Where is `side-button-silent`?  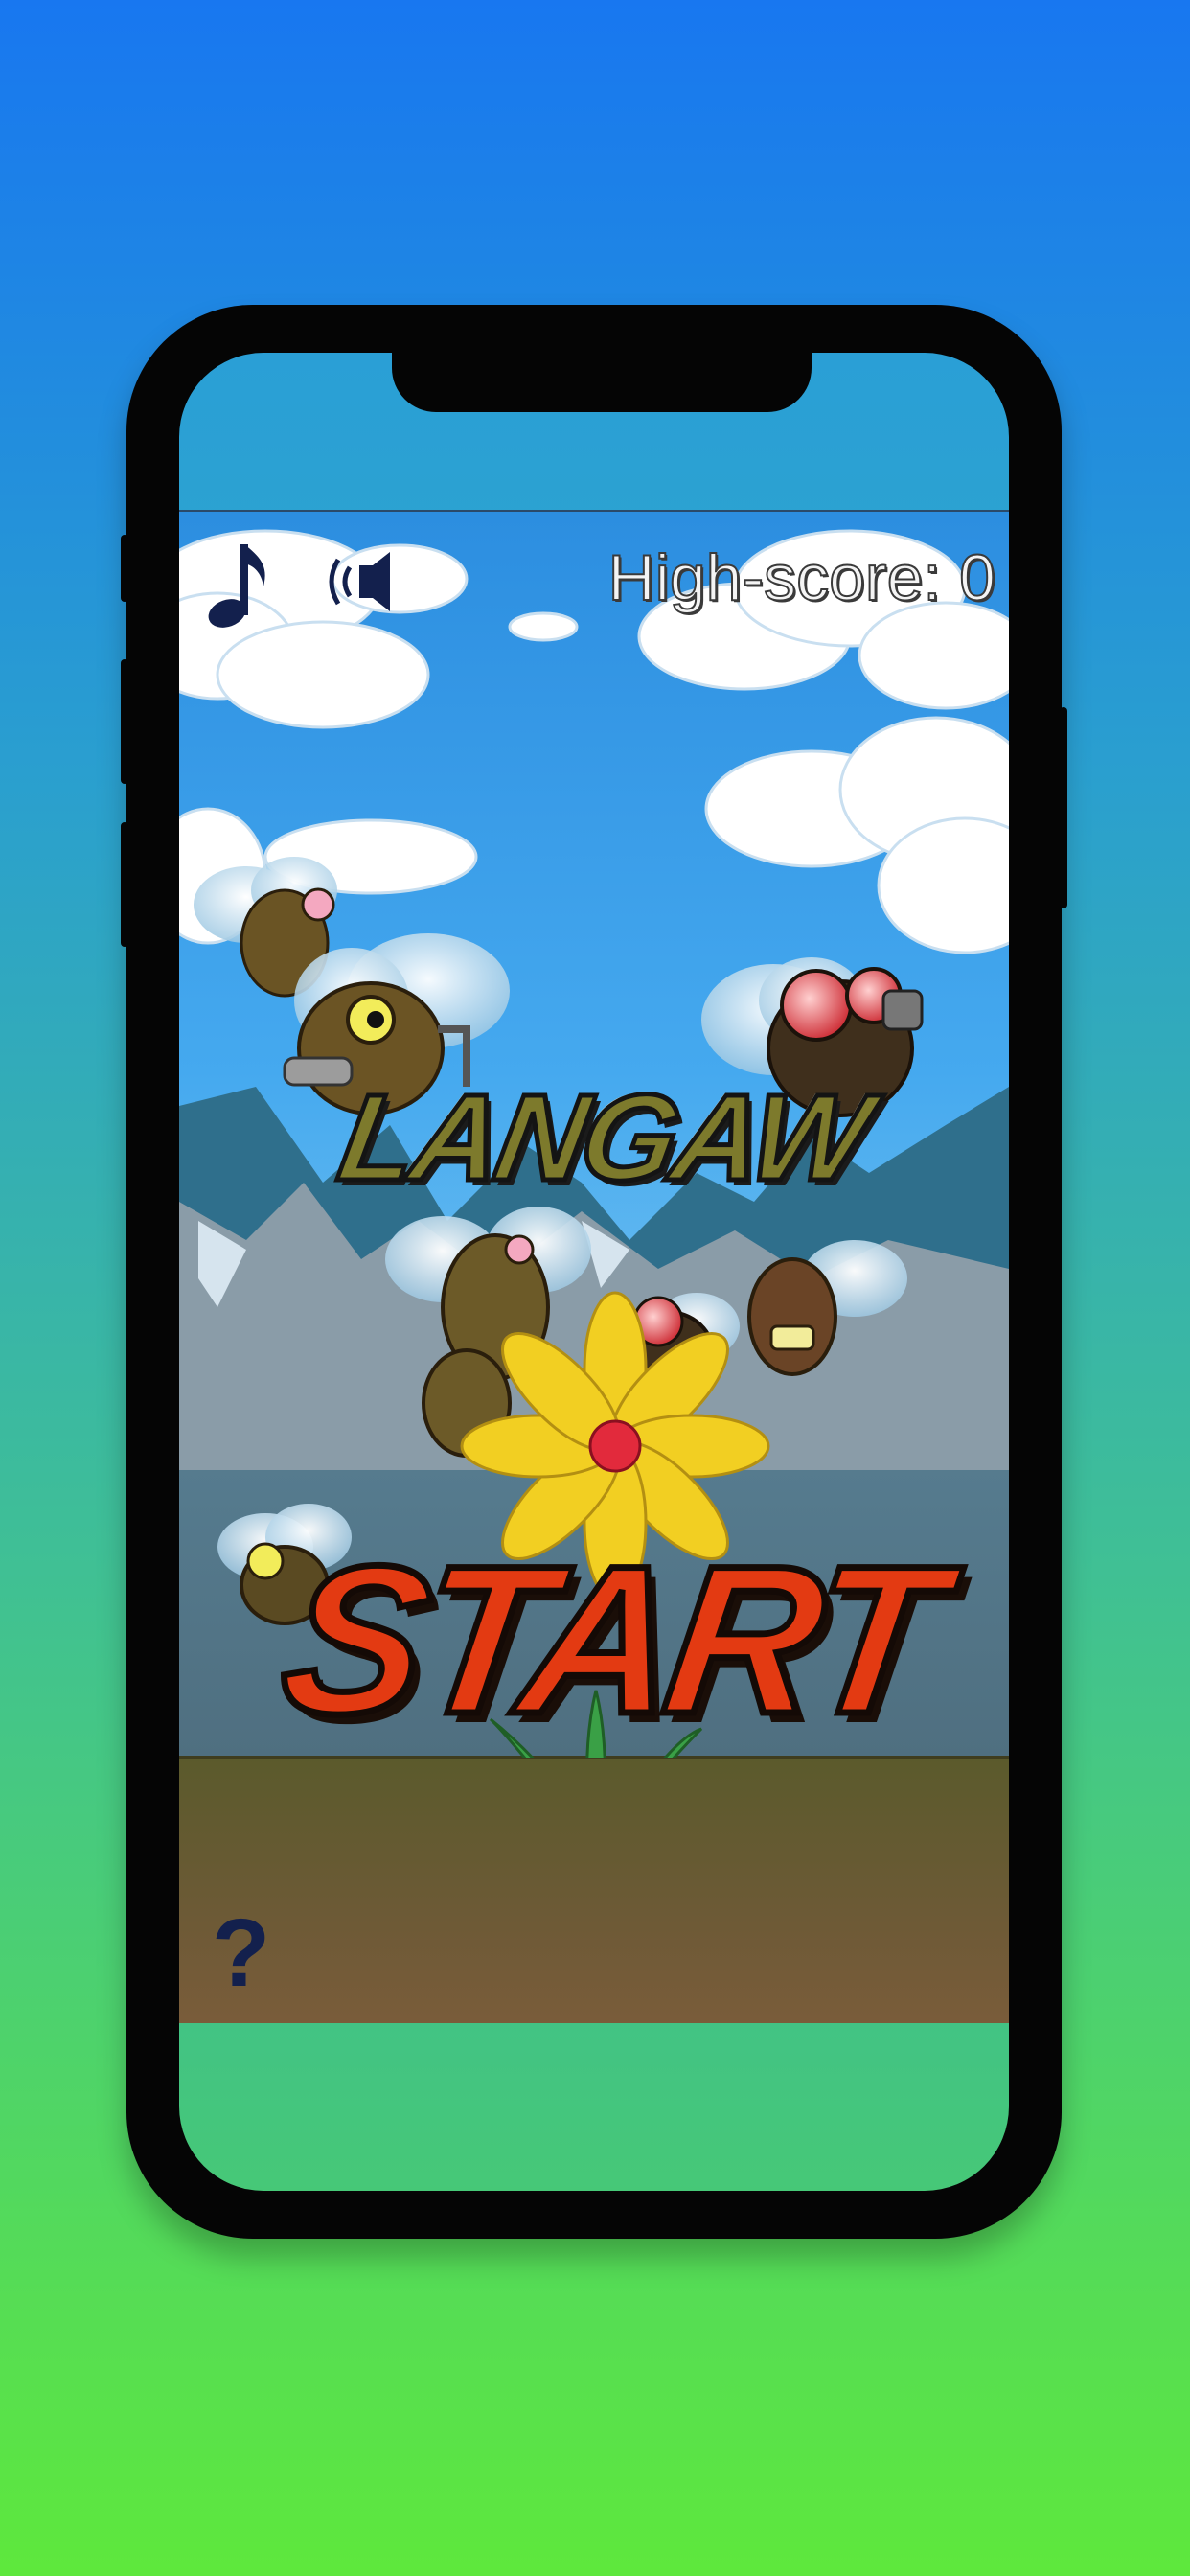
side-button-silent is located at coordinates (125, 568).